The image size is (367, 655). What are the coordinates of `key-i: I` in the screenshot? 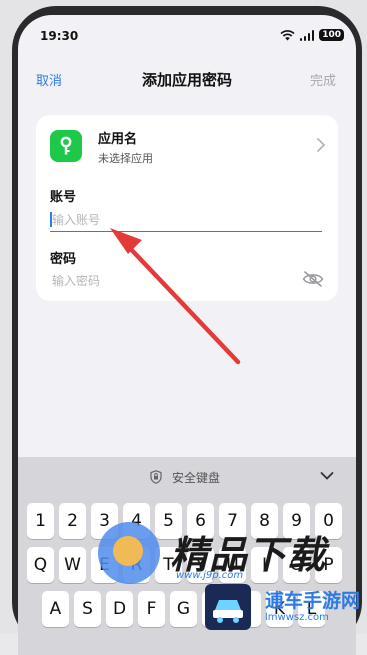 It's located at (264, 565).